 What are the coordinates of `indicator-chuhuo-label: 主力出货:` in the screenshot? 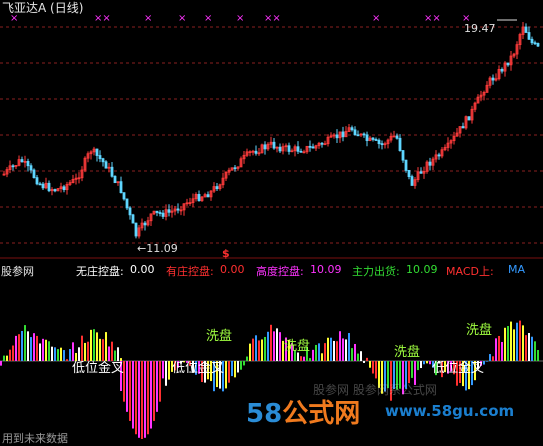 It's located at (376, 271).